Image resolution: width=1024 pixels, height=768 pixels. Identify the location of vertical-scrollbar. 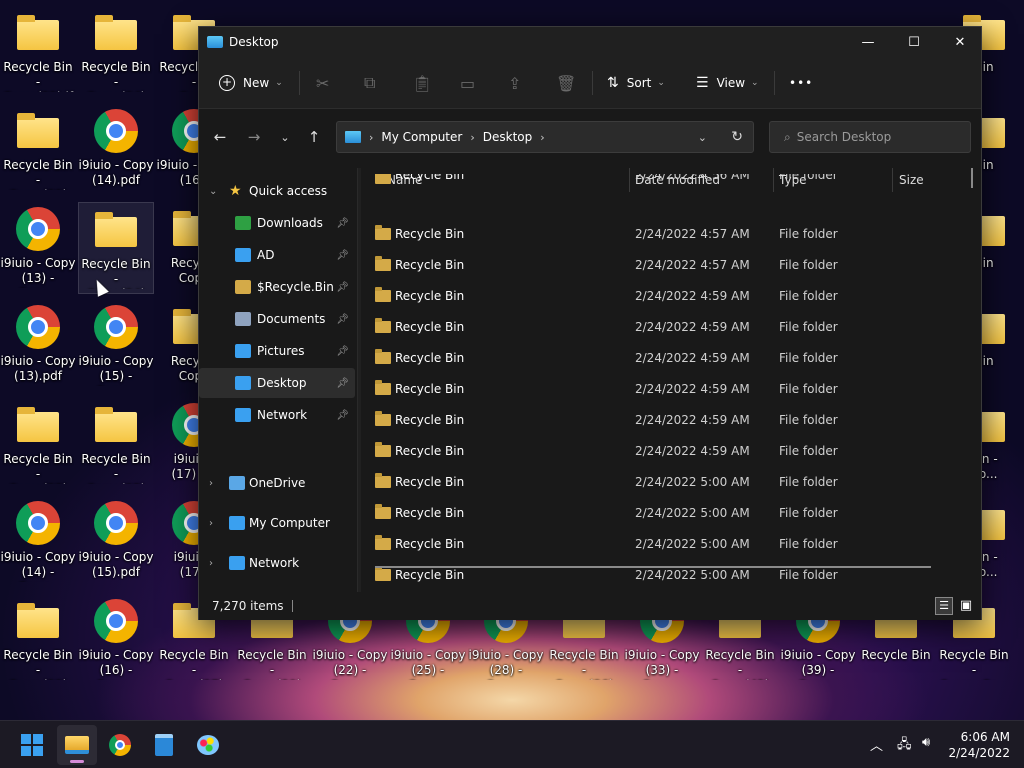
(972, 178).